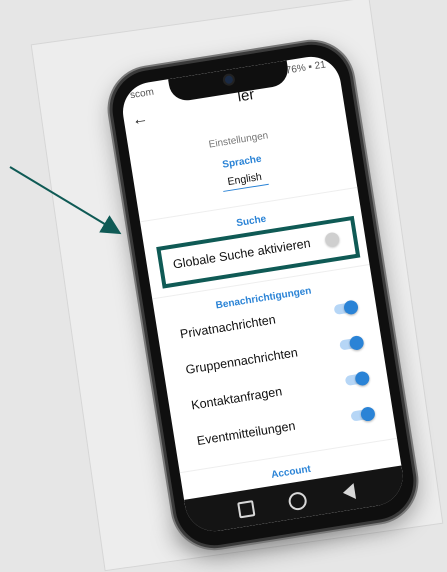 The height and width of the screenshot is (572, 447). I want to click on arrow-line, so click(65, 200).